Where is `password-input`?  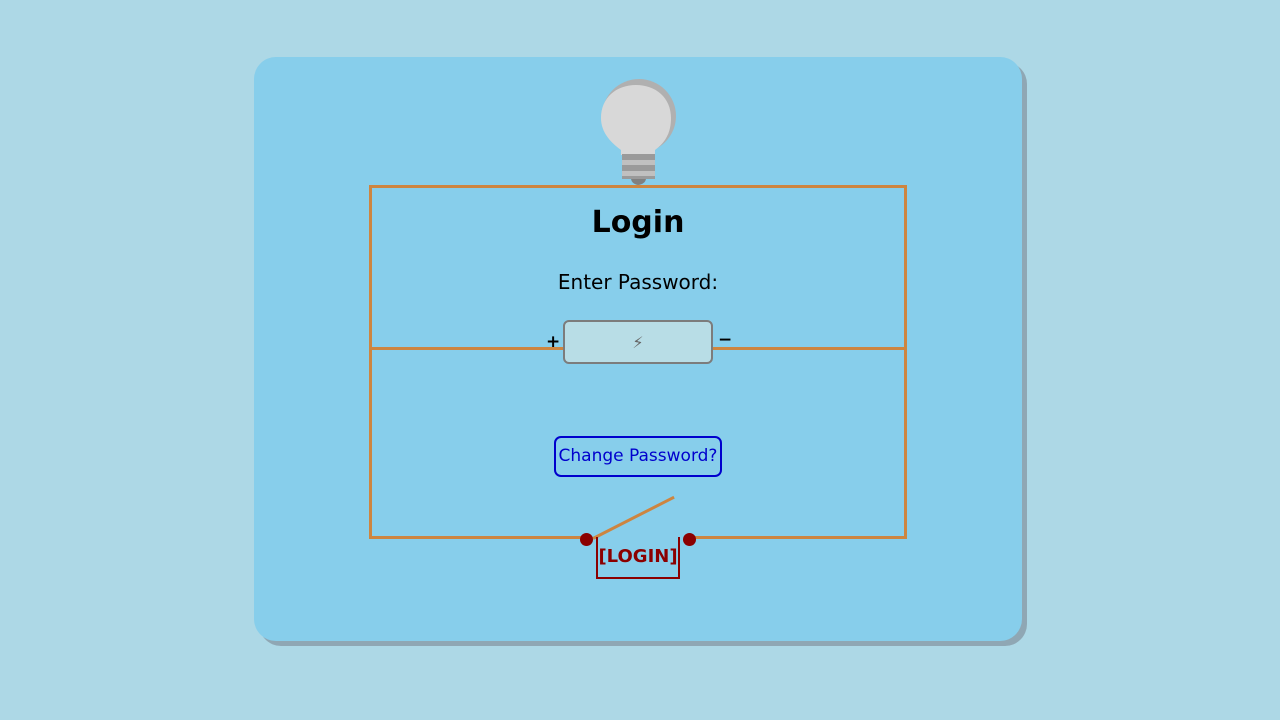 password-input is located at coordinates (638, 342).